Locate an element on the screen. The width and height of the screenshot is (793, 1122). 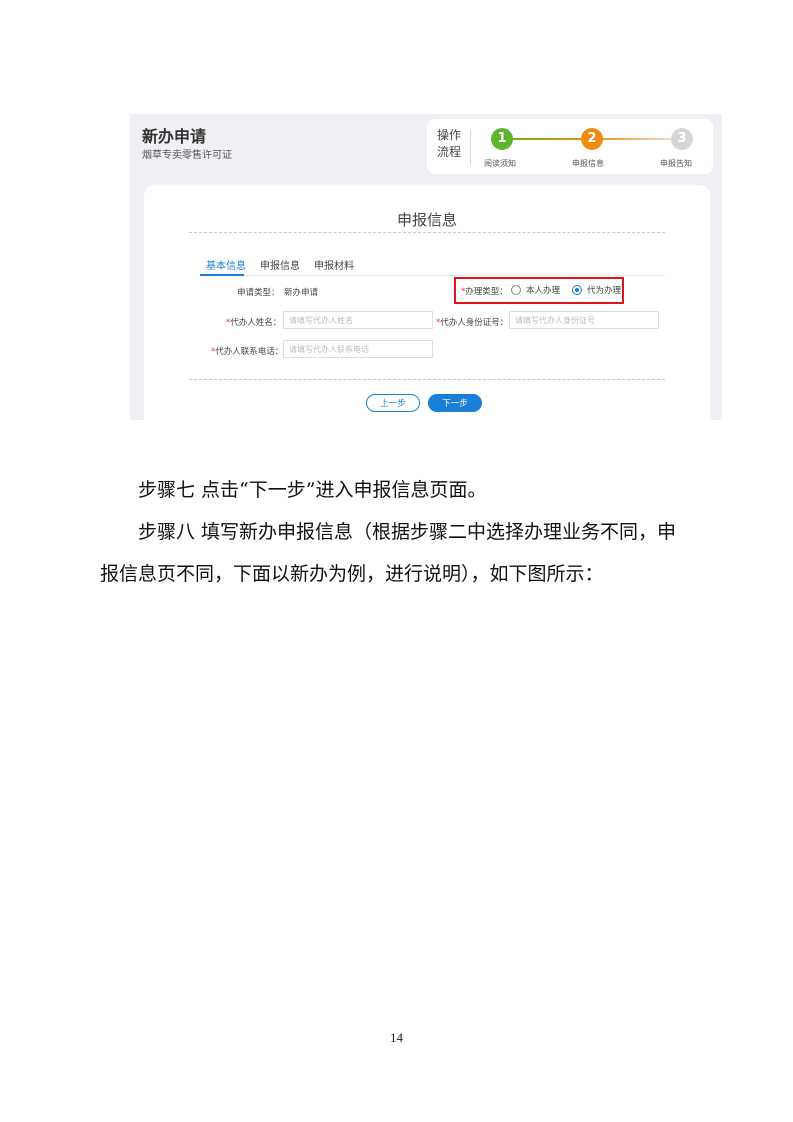
agent-id-input: 请填写代办人身份证号 is located at coordinates (584, 320).